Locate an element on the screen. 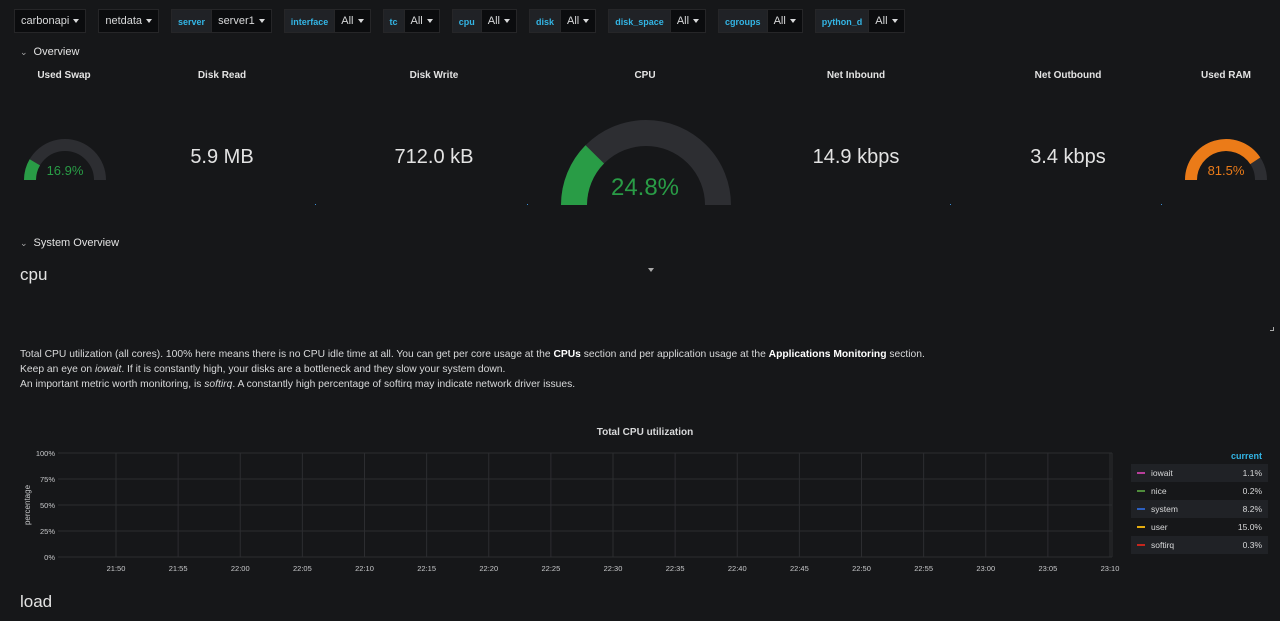 This screenshot has width=1280, height=621. legend-item-system: system 8.2% is located at coordinates (1199, 509).